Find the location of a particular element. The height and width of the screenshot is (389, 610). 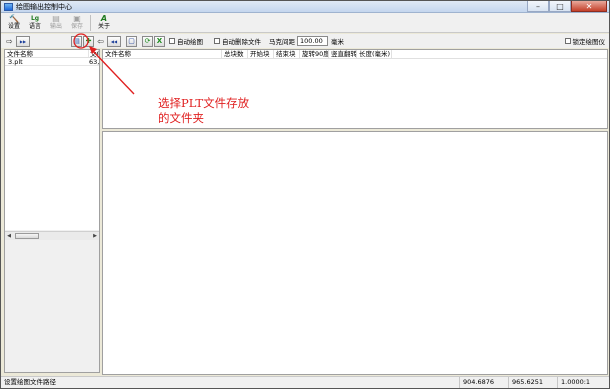

app-icon is located at coordinates (8, 6).